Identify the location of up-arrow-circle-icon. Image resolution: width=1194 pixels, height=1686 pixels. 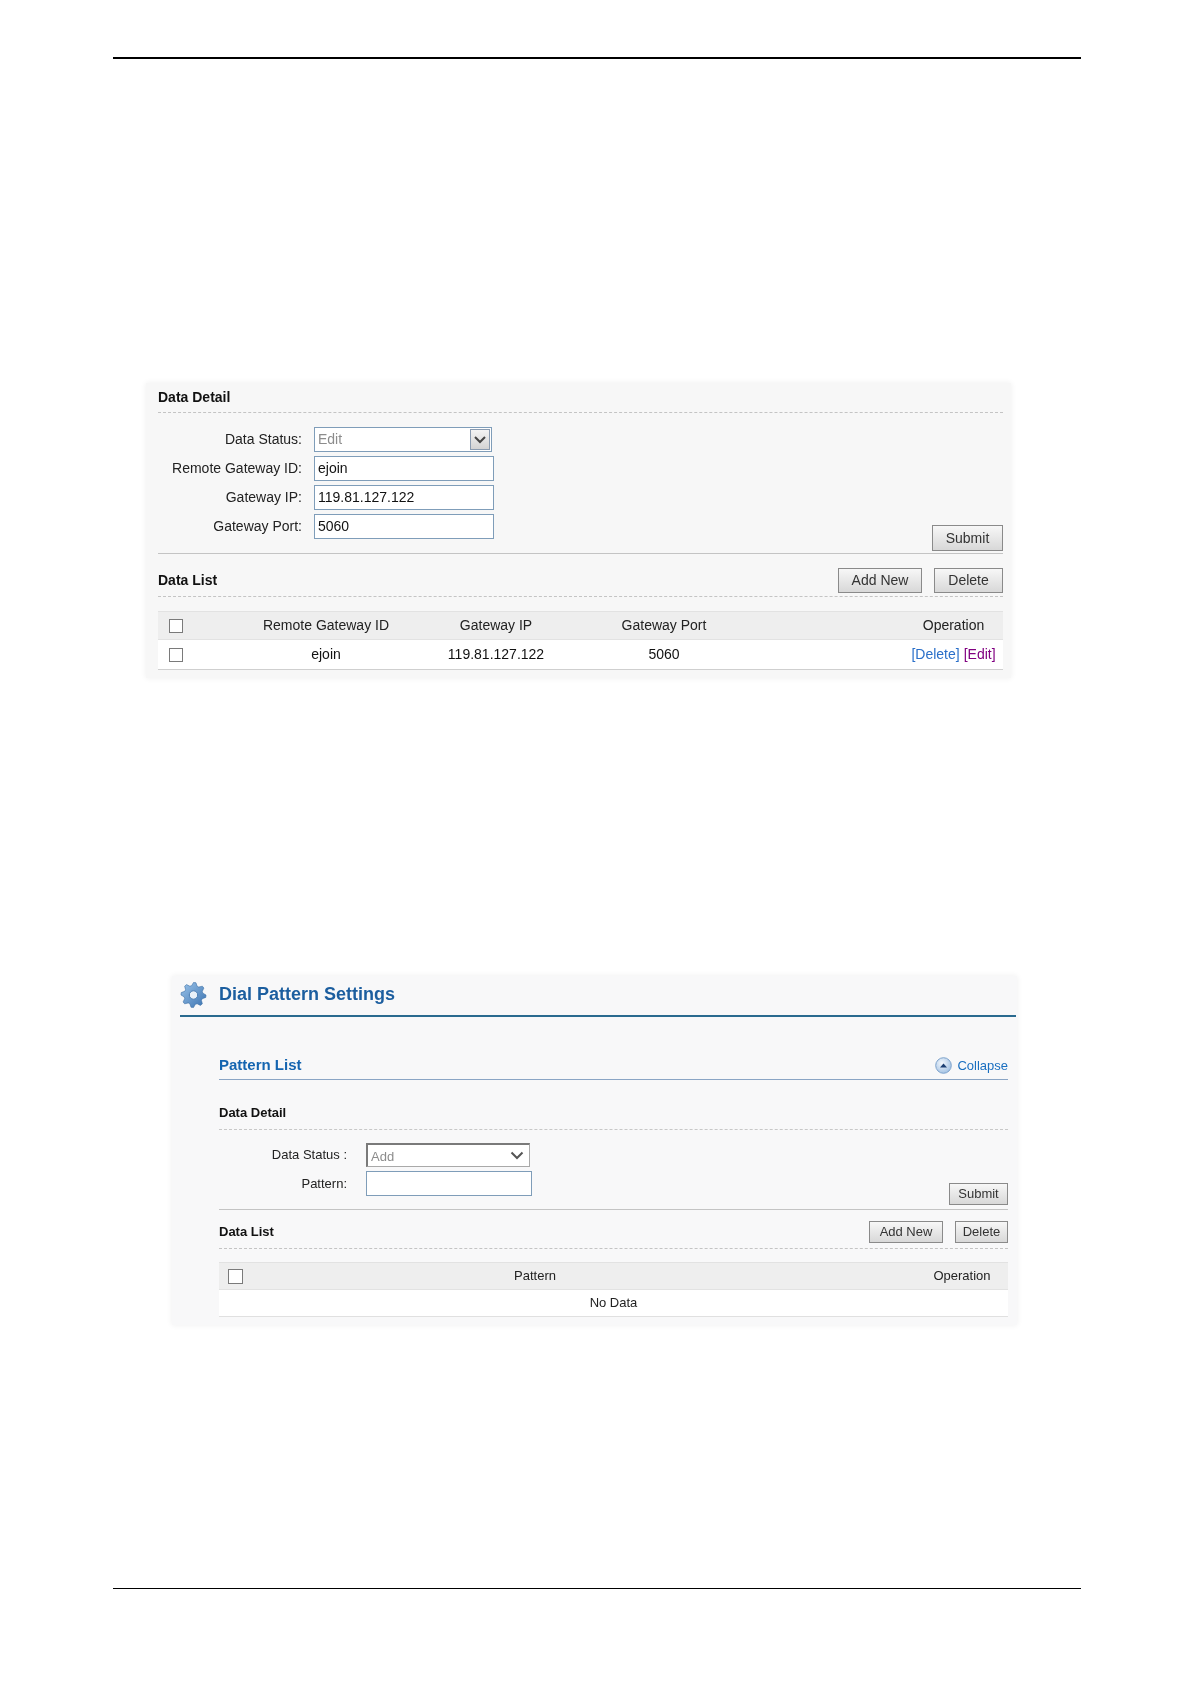
(944, 1065).